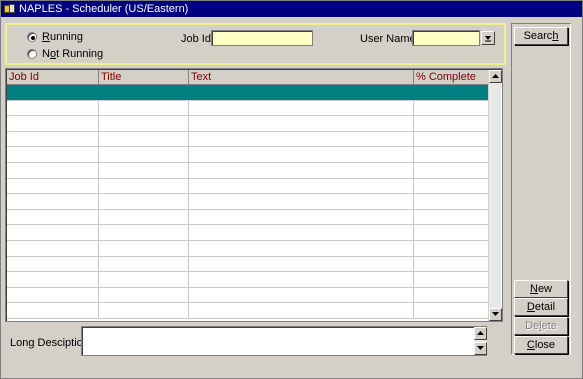  I want to click on column-header-job-id: Job Id, so click(53, 77).